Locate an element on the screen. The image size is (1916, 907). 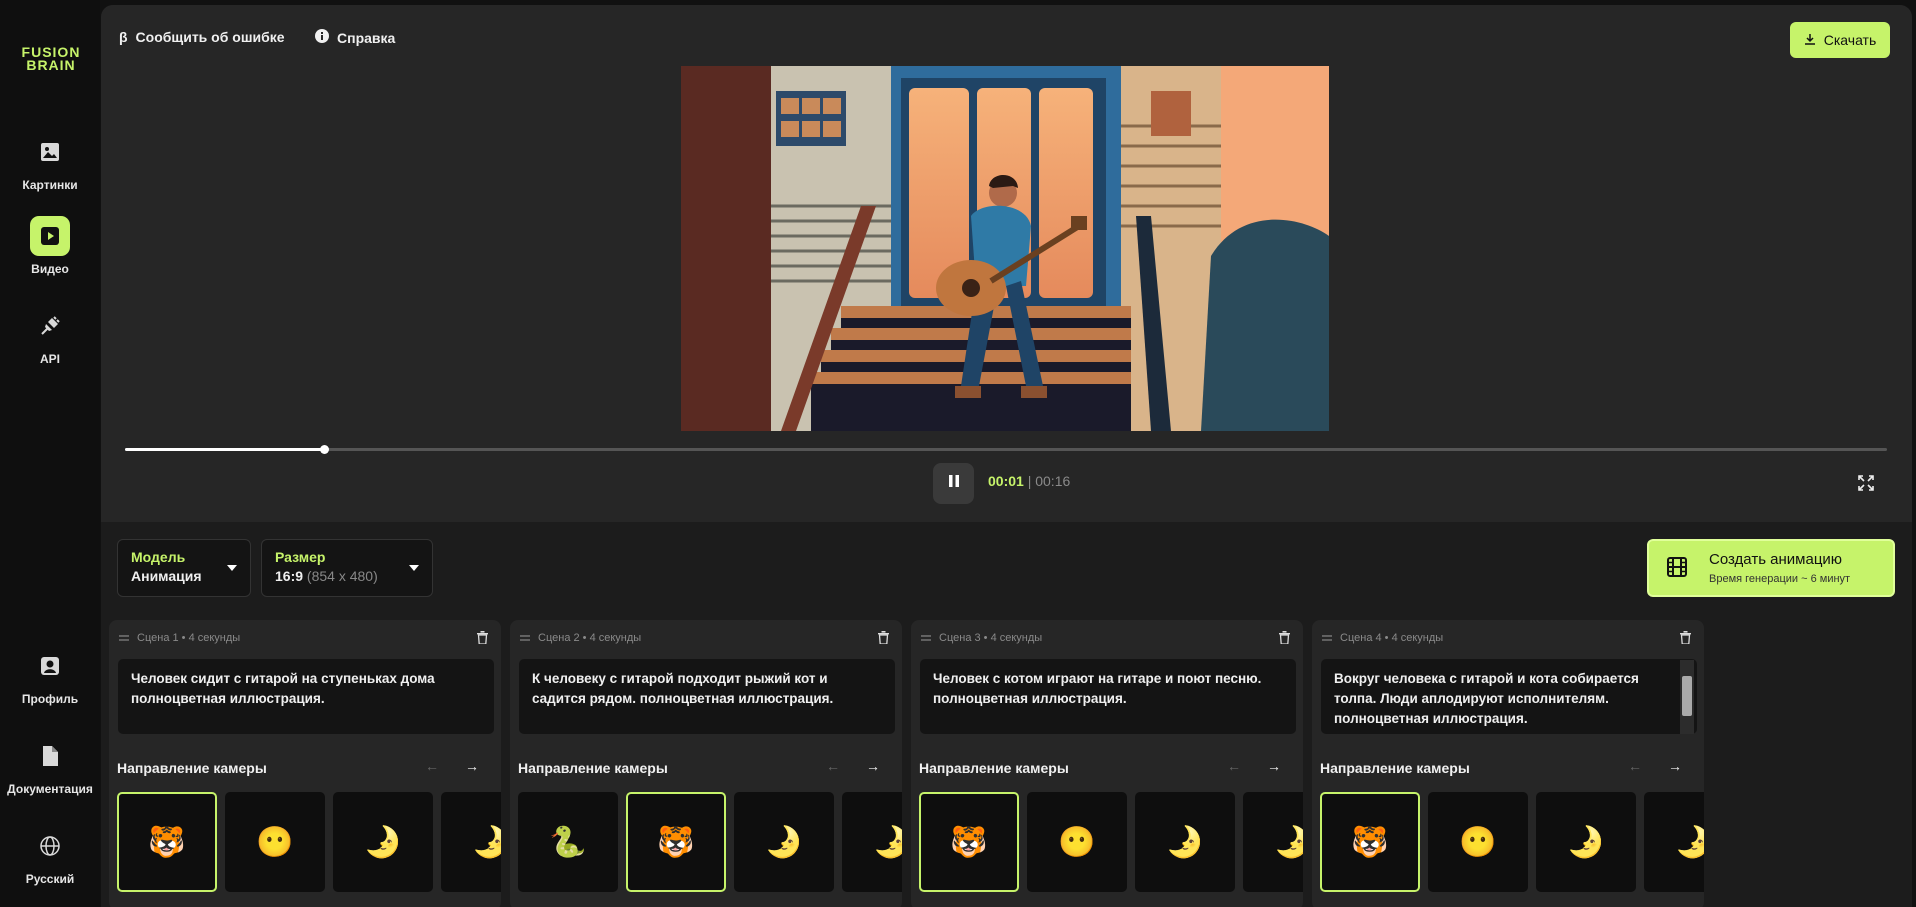
beta-icon: β is located at coordinates (123, 37).